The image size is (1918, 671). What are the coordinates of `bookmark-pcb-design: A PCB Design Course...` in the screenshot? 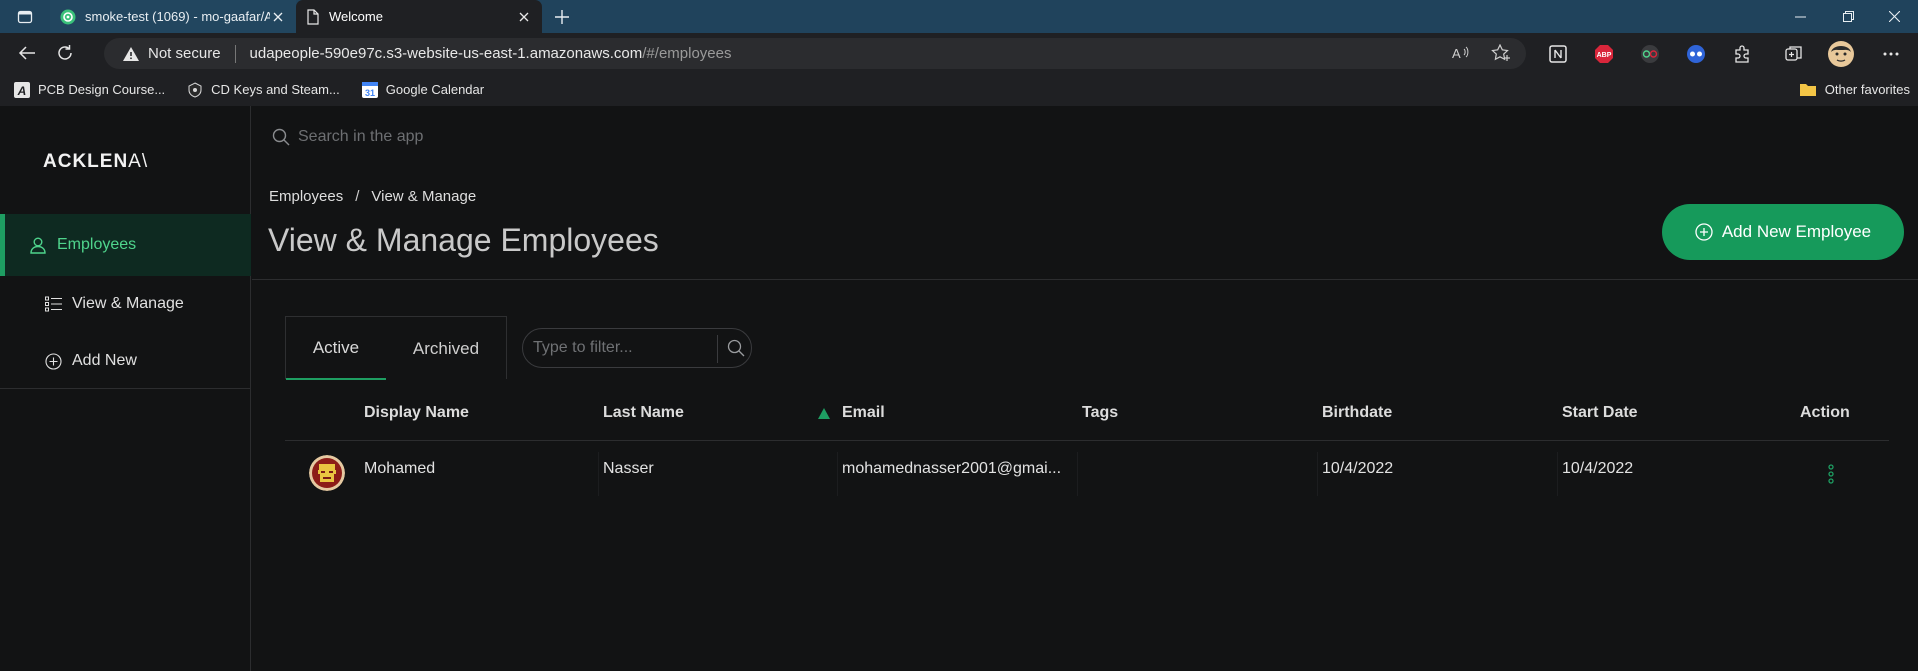 It's located at (90, 89).